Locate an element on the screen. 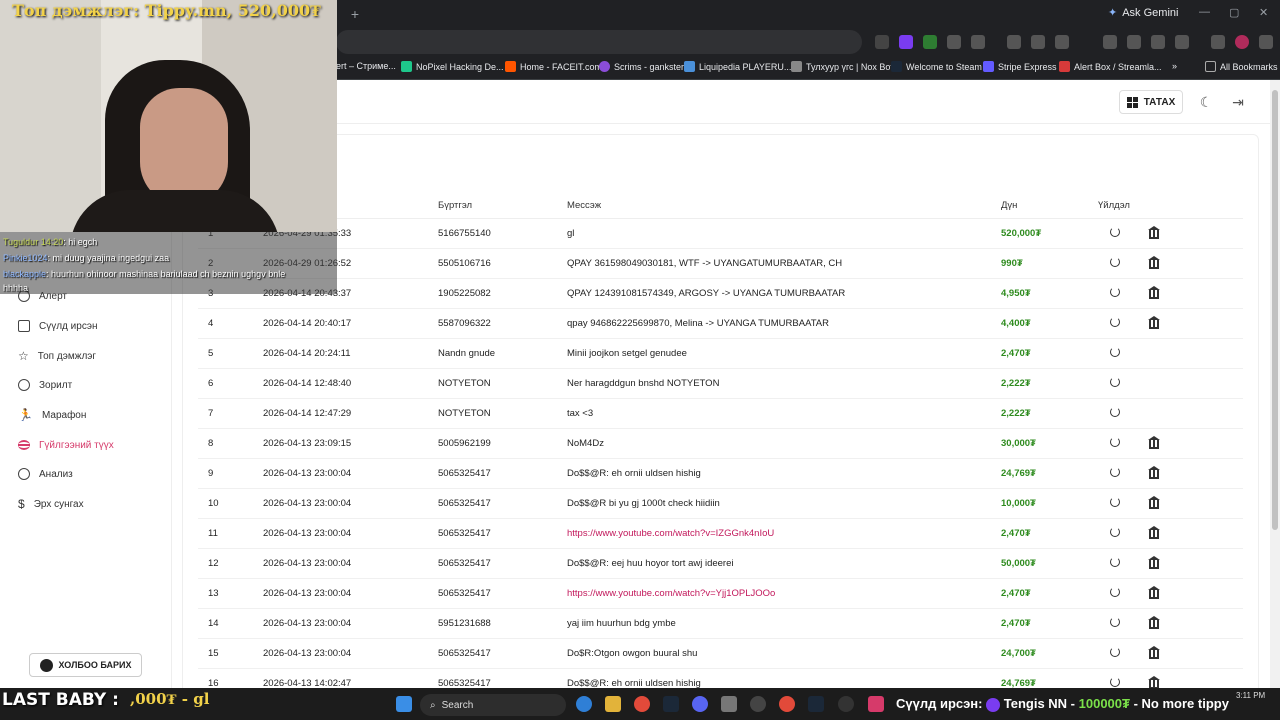 The image size is (1280, 720). profile-avatar is located at coordinates (1242, 42).